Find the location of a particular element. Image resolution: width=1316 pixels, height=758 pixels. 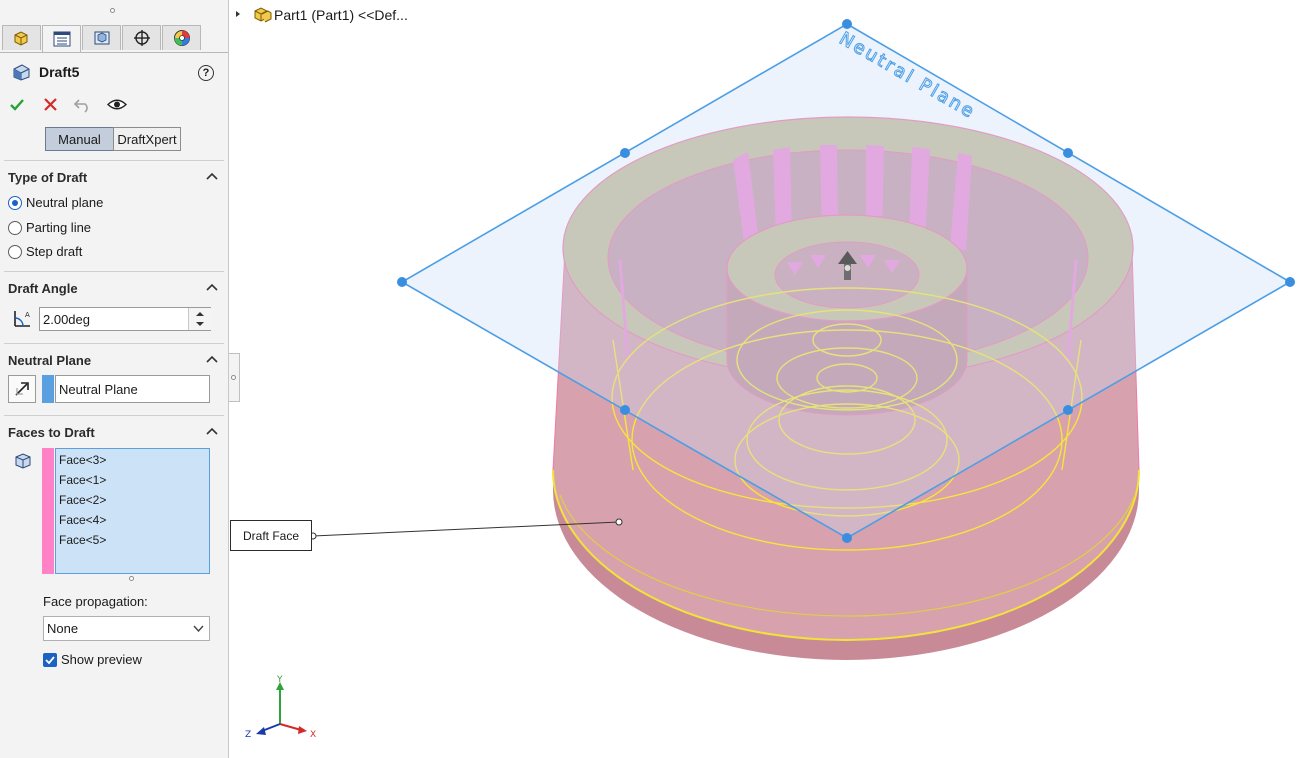

ok-checkmark-icon is located at coordinates (17, 105).